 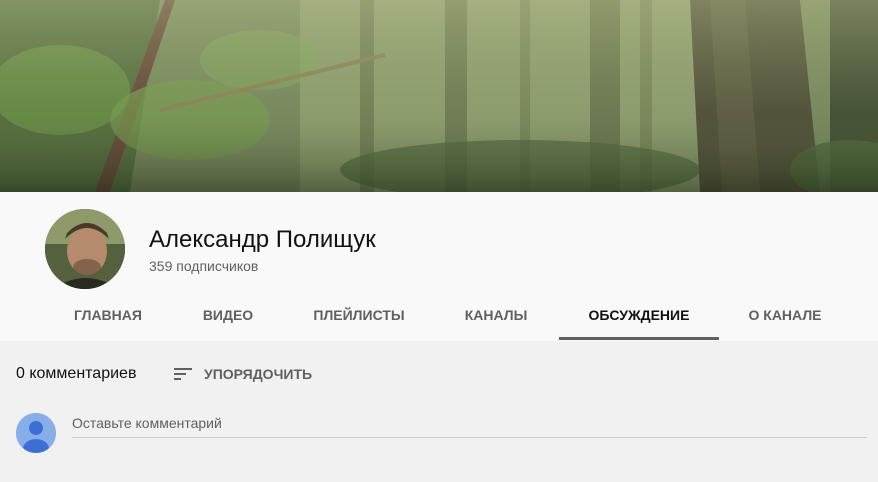 I want to click on channel-avatar-photo, so click(x=85, y=249).